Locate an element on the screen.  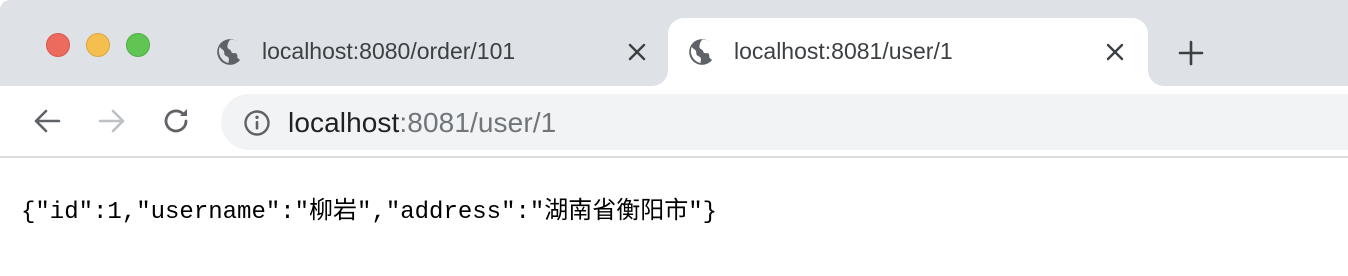
tab-title: localhost:8080/order/101 is located at coordinates (389, 51).